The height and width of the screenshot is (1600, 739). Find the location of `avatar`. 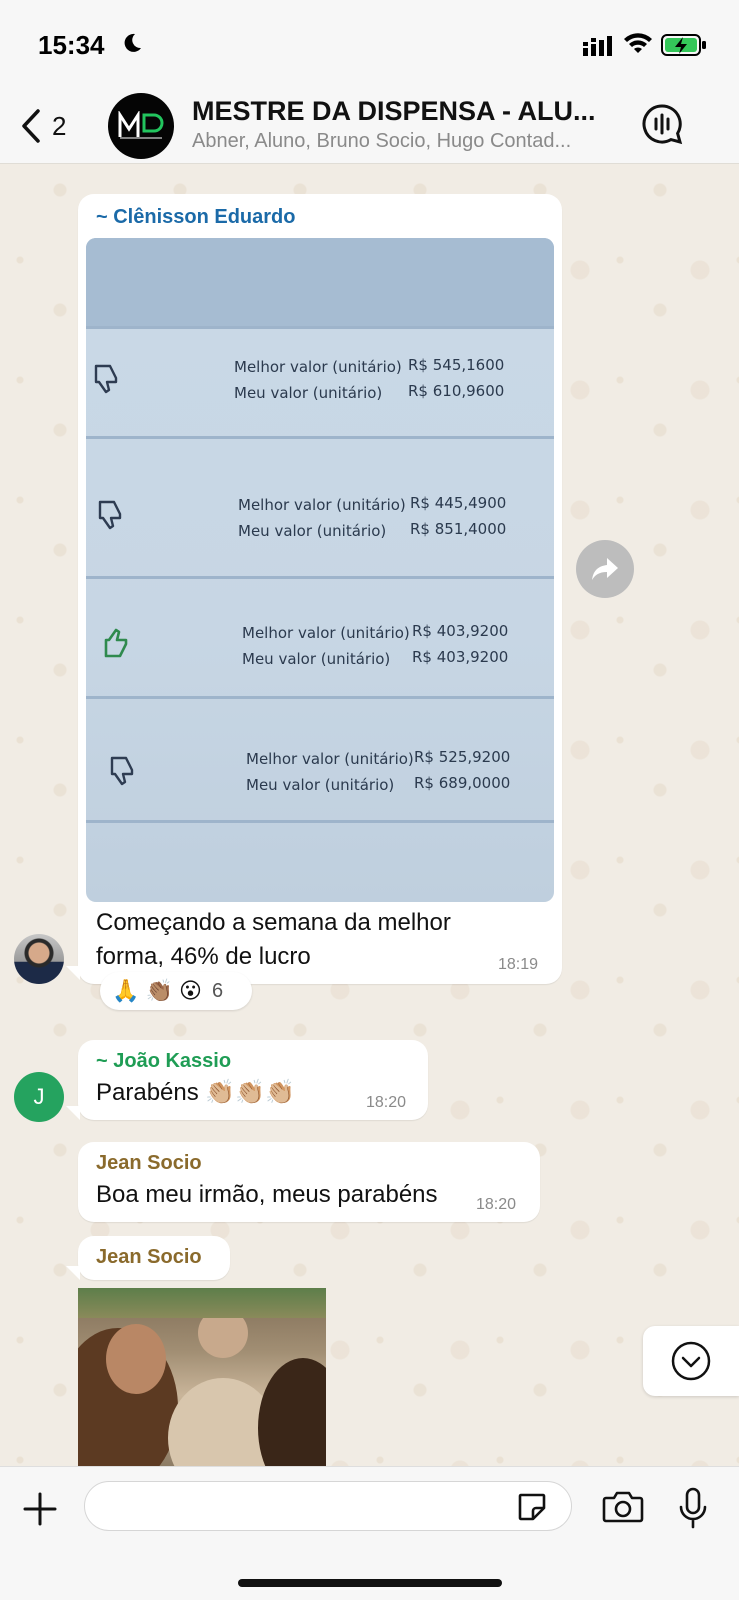

avatar is located at coordinates (39, 959).